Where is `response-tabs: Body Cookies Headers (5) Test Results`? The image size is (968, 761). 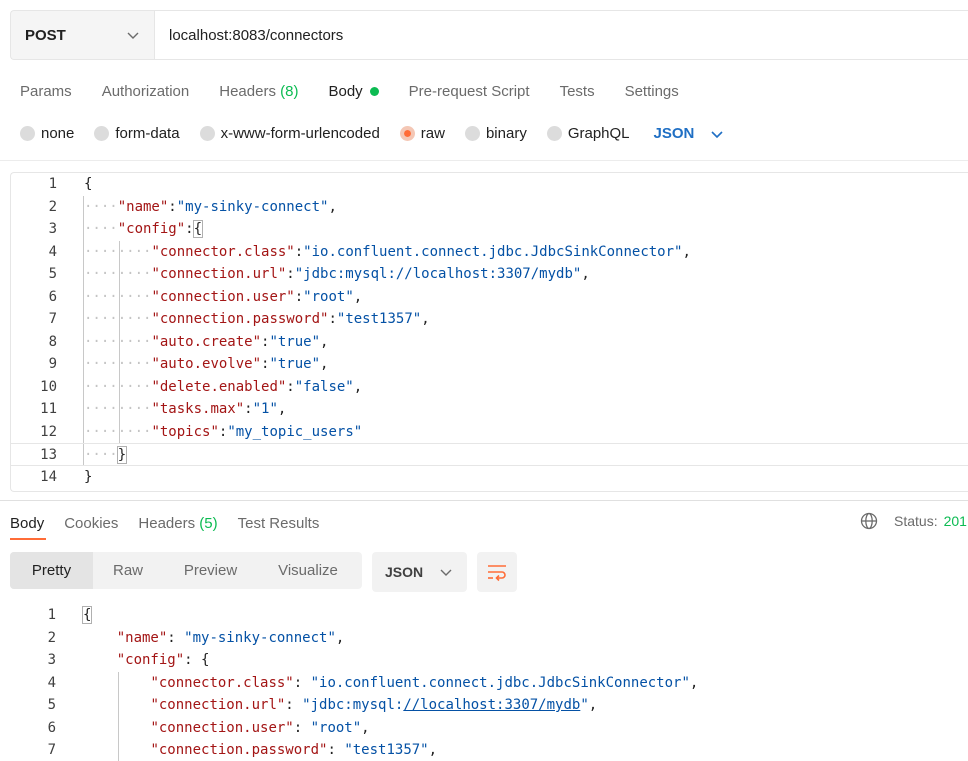 response-tabs: Body Cookies Headers (5) Test Results is located at coordinates (174, 523).